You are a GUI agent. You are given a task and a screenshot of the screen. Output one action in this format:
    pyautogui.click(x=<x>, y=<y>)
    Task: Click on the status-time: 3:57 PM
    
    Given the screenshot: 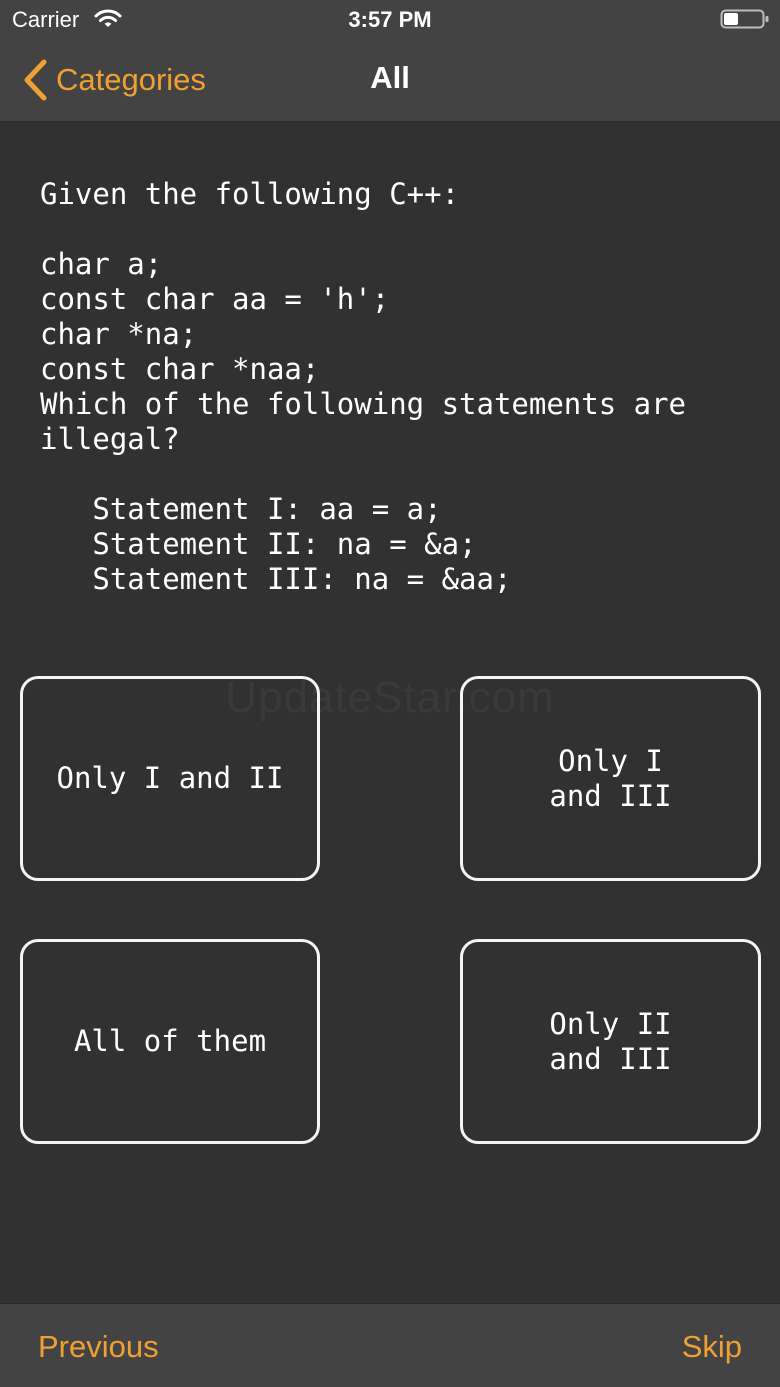 What is the action you would take?
    pyautogui.click(x=390, y=19)
    